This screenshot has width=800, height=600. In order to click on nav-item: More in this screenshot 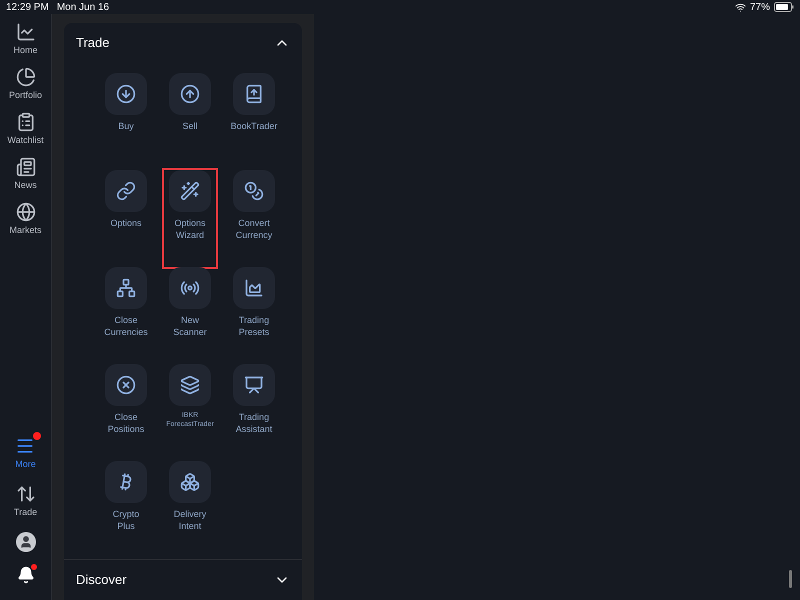, I will do `click(25, 451)`.